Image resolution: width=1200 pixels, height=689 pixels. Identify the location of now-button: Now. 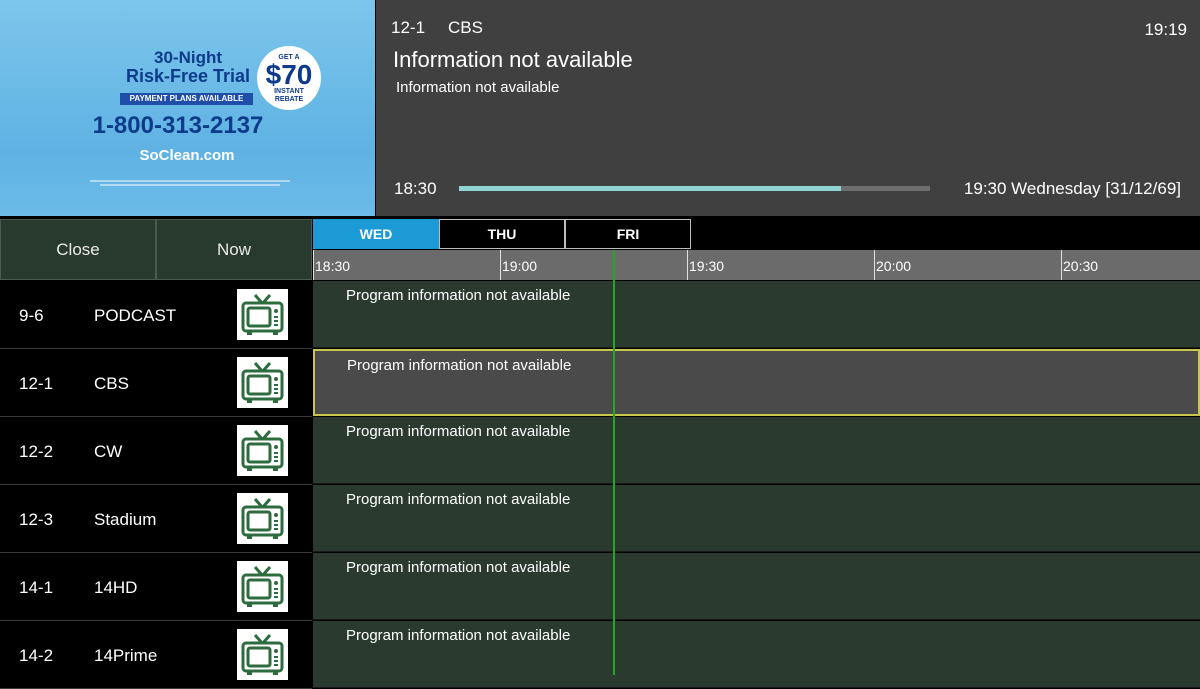
(234, 249).